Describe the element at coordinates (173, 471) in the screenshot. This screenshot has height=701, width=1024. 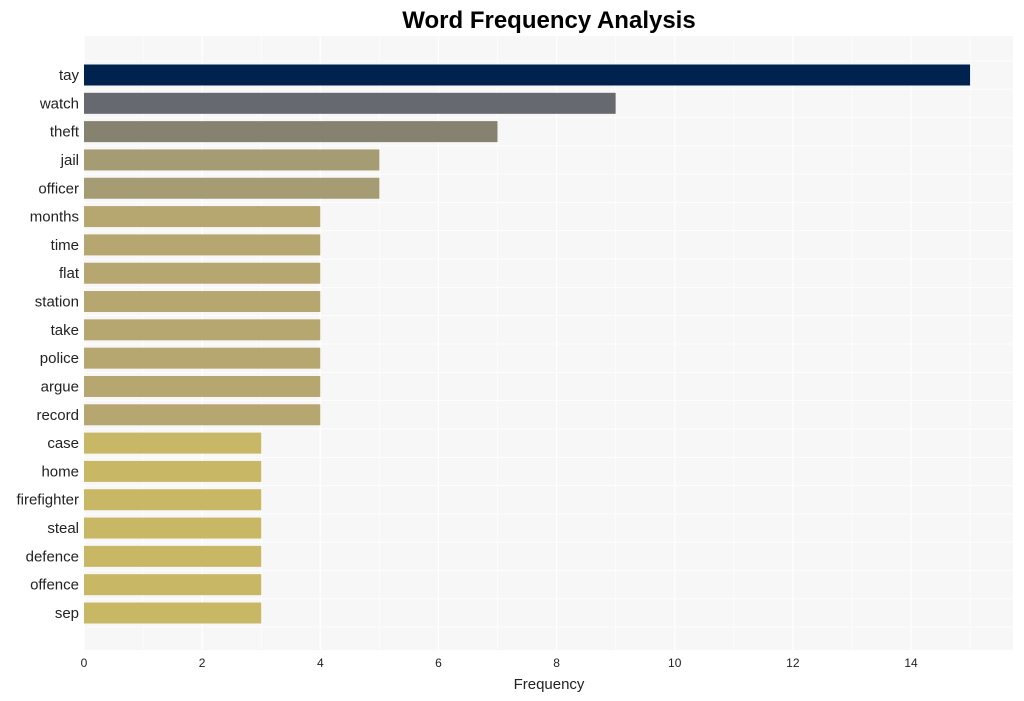
I see `bar-home` at that location.